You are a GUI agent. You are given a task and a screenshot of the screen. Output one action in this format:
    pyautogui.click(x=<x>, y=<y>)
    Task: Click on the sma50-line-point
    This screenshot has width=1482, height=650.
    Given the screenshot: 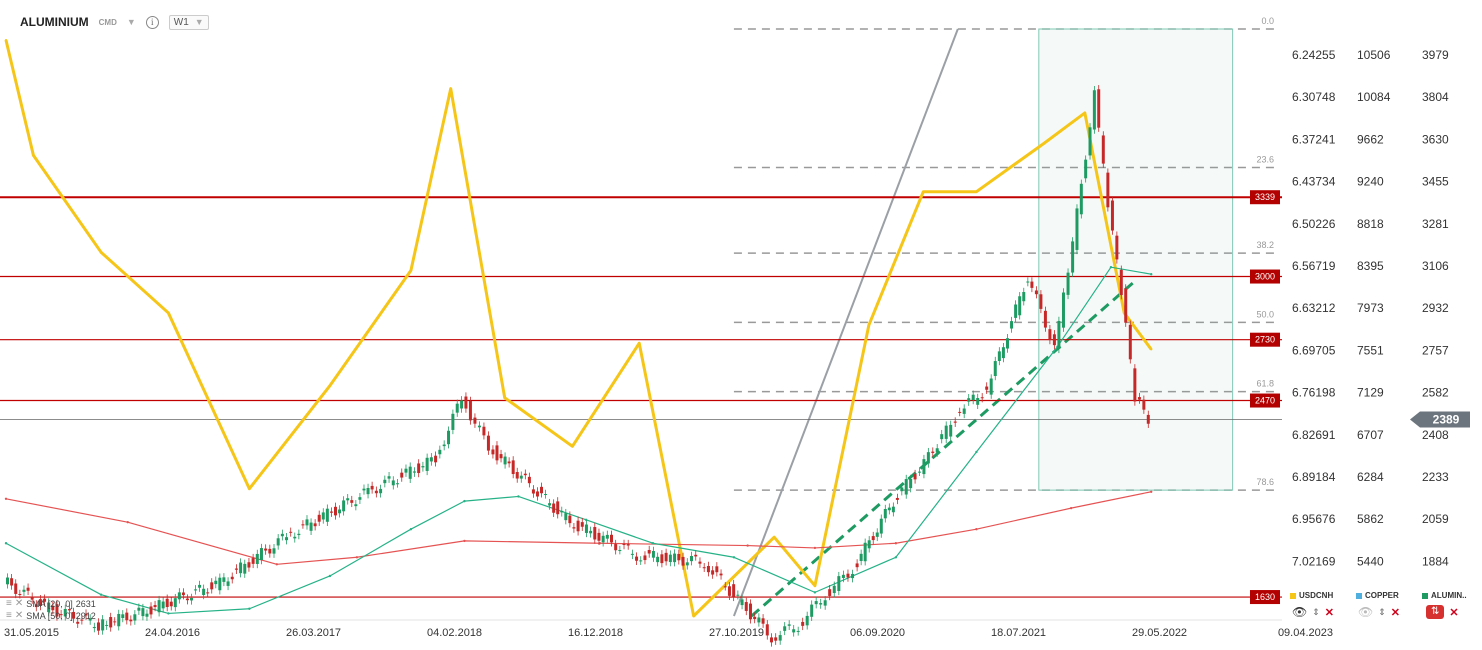 What is the action you would take?
    pyautogui.click(x=1071, y=508)
    